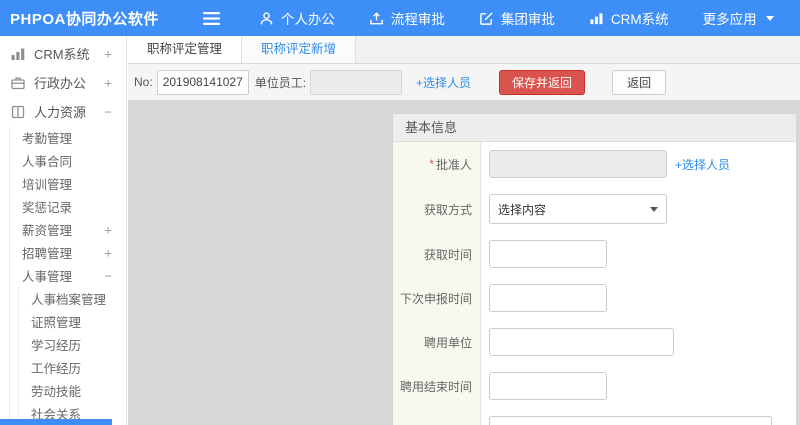 The image size is (800, 425). Describe the element at coordinates (202, 82) in the screenshot. I see `record-no-input` at that location.